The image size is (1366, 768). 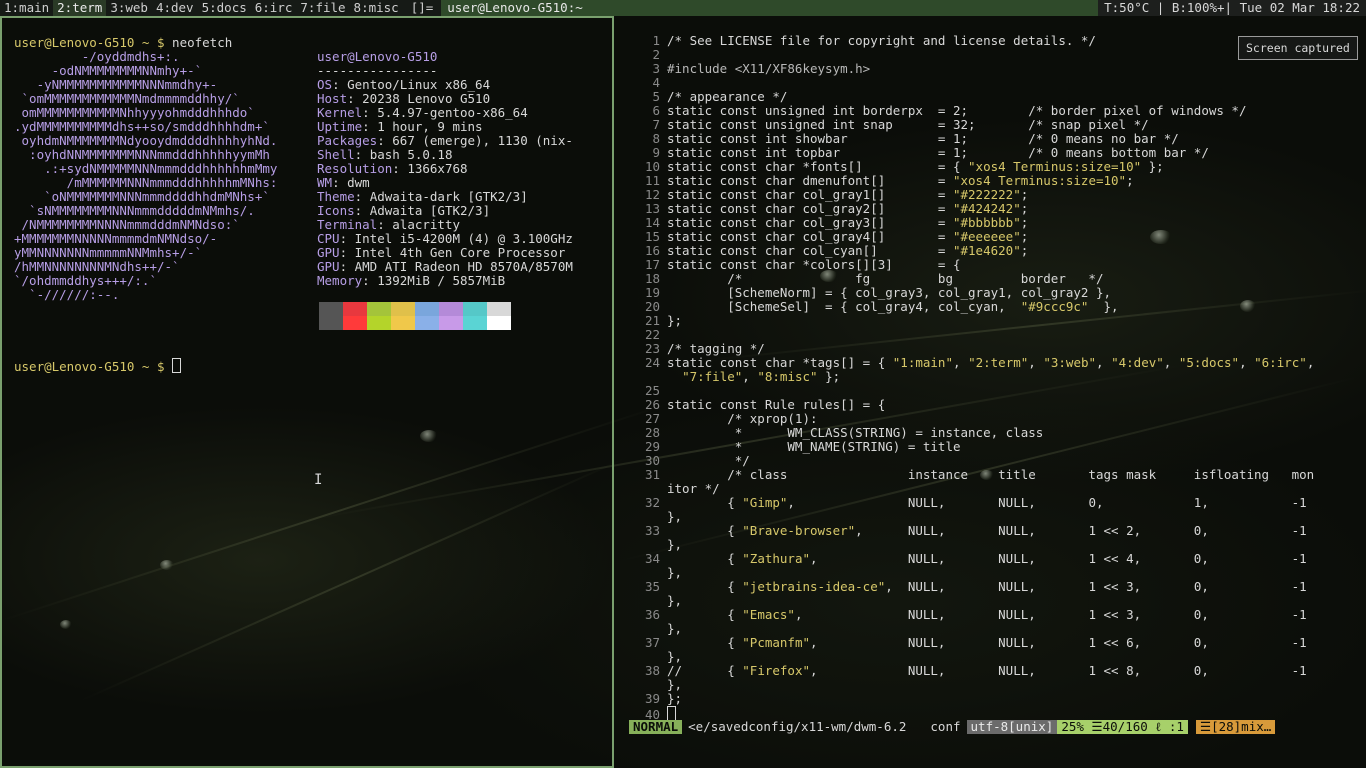 I want to click on code-line: 23 /* tagging */, so click(x=692, y=349).